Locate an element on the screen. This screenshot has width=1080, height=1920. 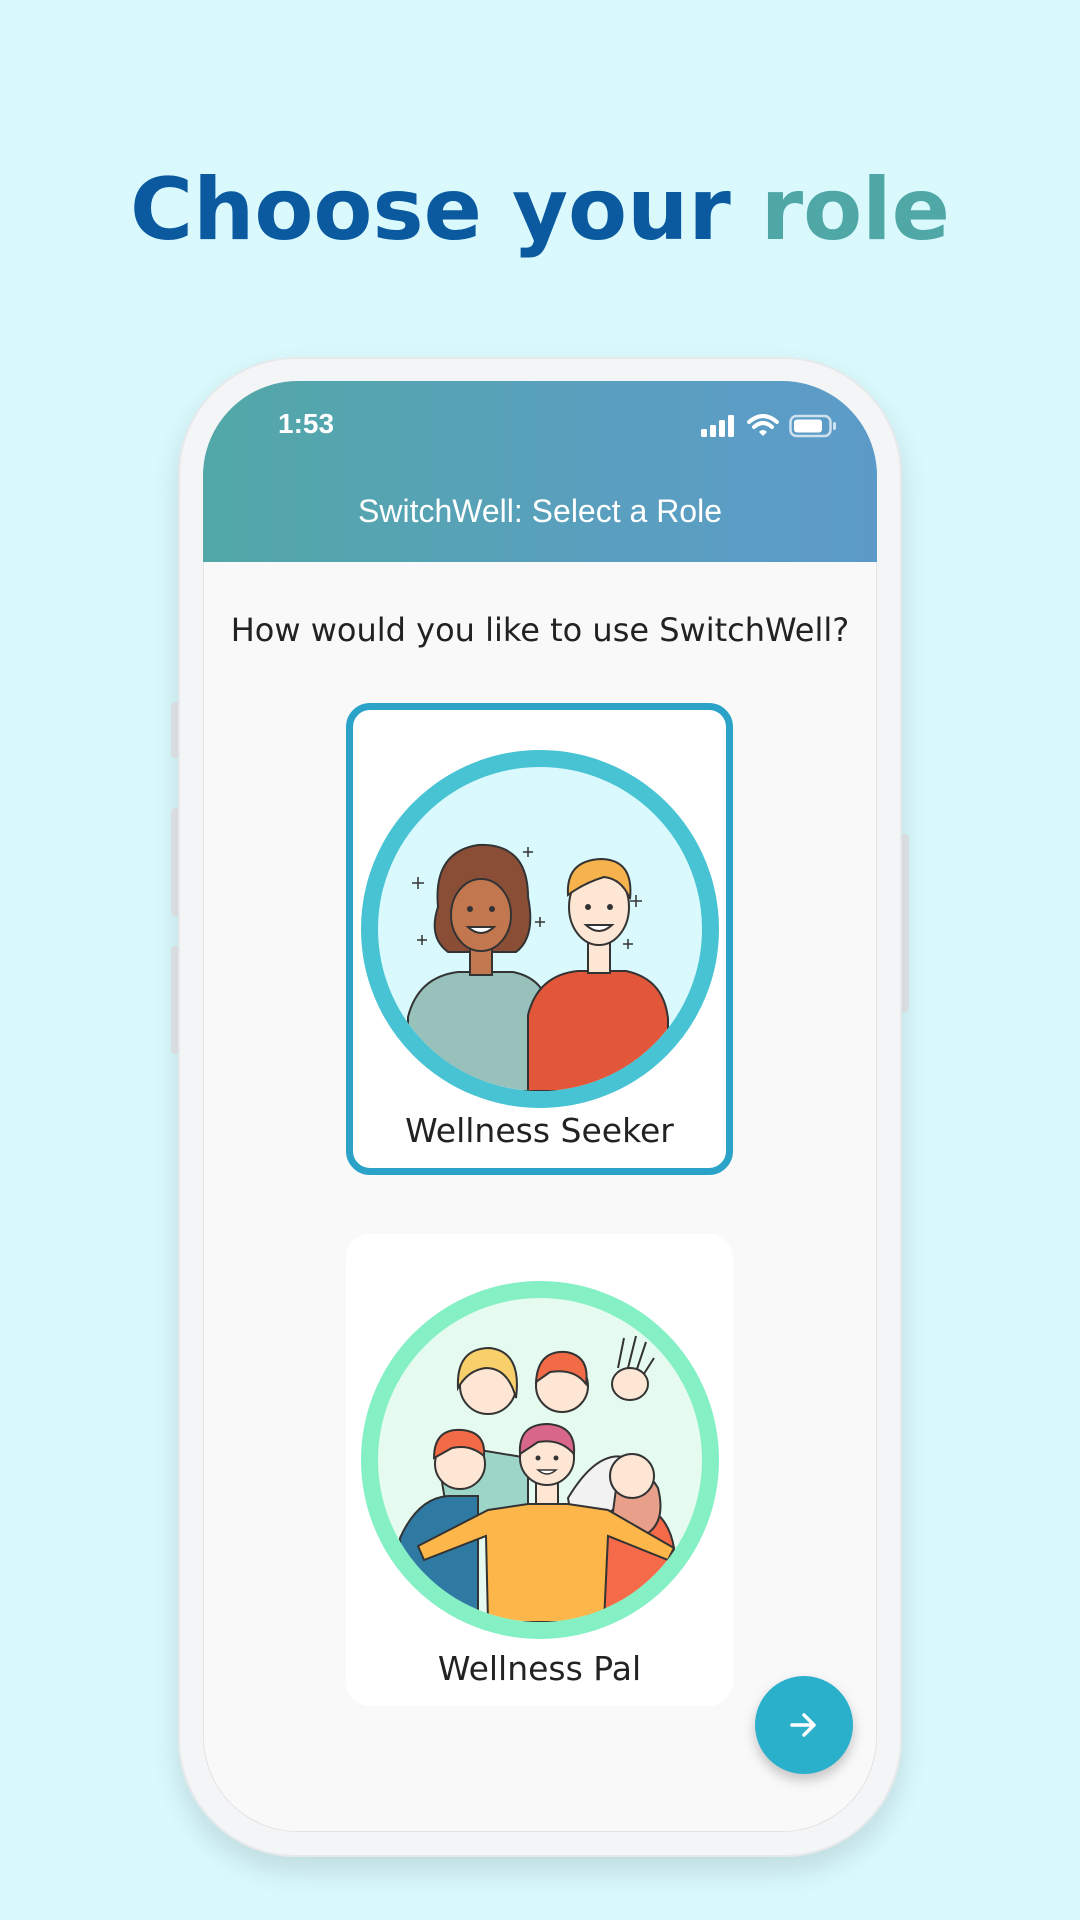
illustration-people-art is located at coordinates (537, 967).